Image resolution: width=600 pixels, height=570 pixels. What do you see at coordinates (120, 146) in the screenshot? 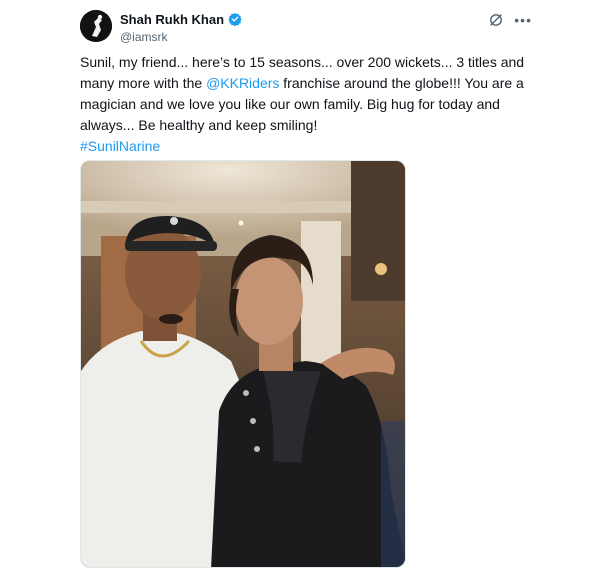
I see `hashtag-link: #SunilNarine` at bounding box center [120, 146].